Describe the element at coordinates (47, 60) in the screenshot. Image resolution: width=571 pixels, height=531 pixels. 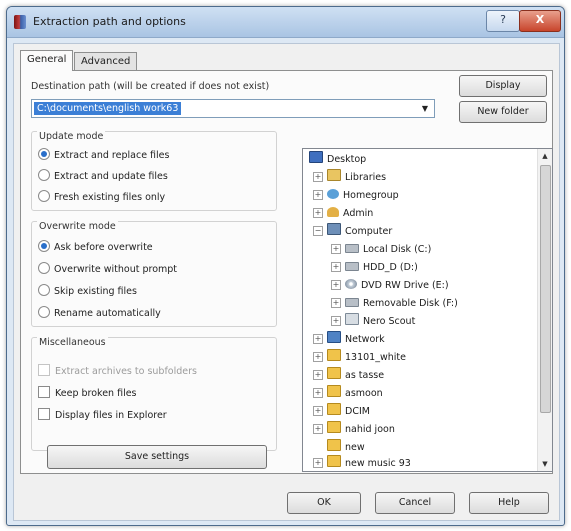
I see `tab-general: General` at that location.